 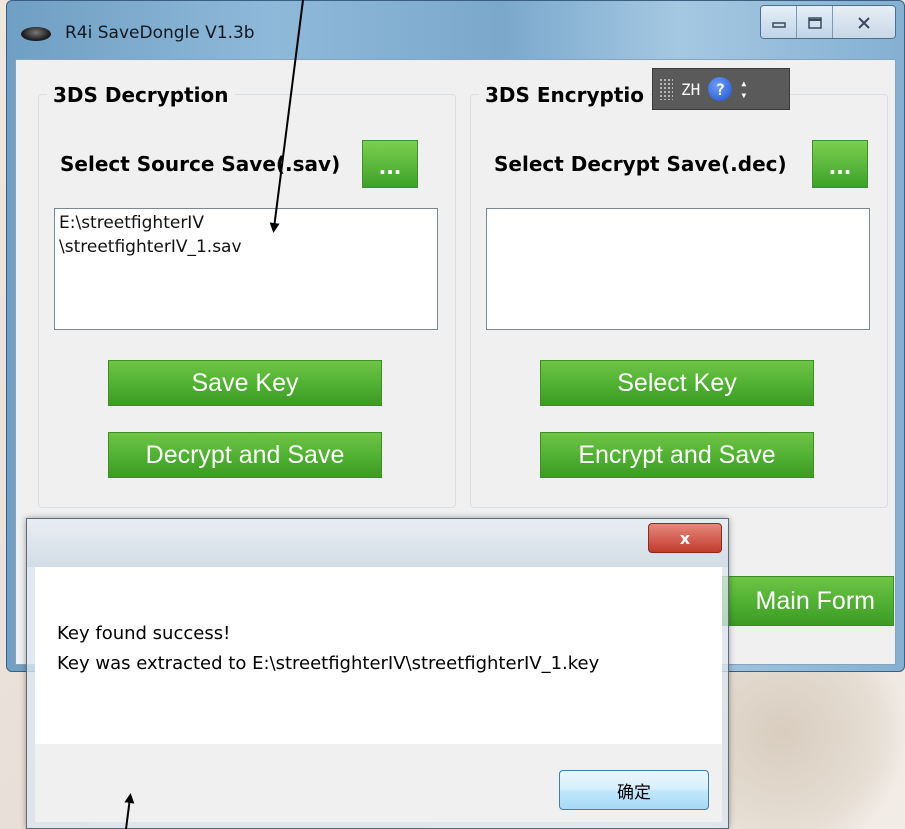 I want to click on select-decrypt-label: Select Decrypt Save(.dec), so click(x=640, y=164).